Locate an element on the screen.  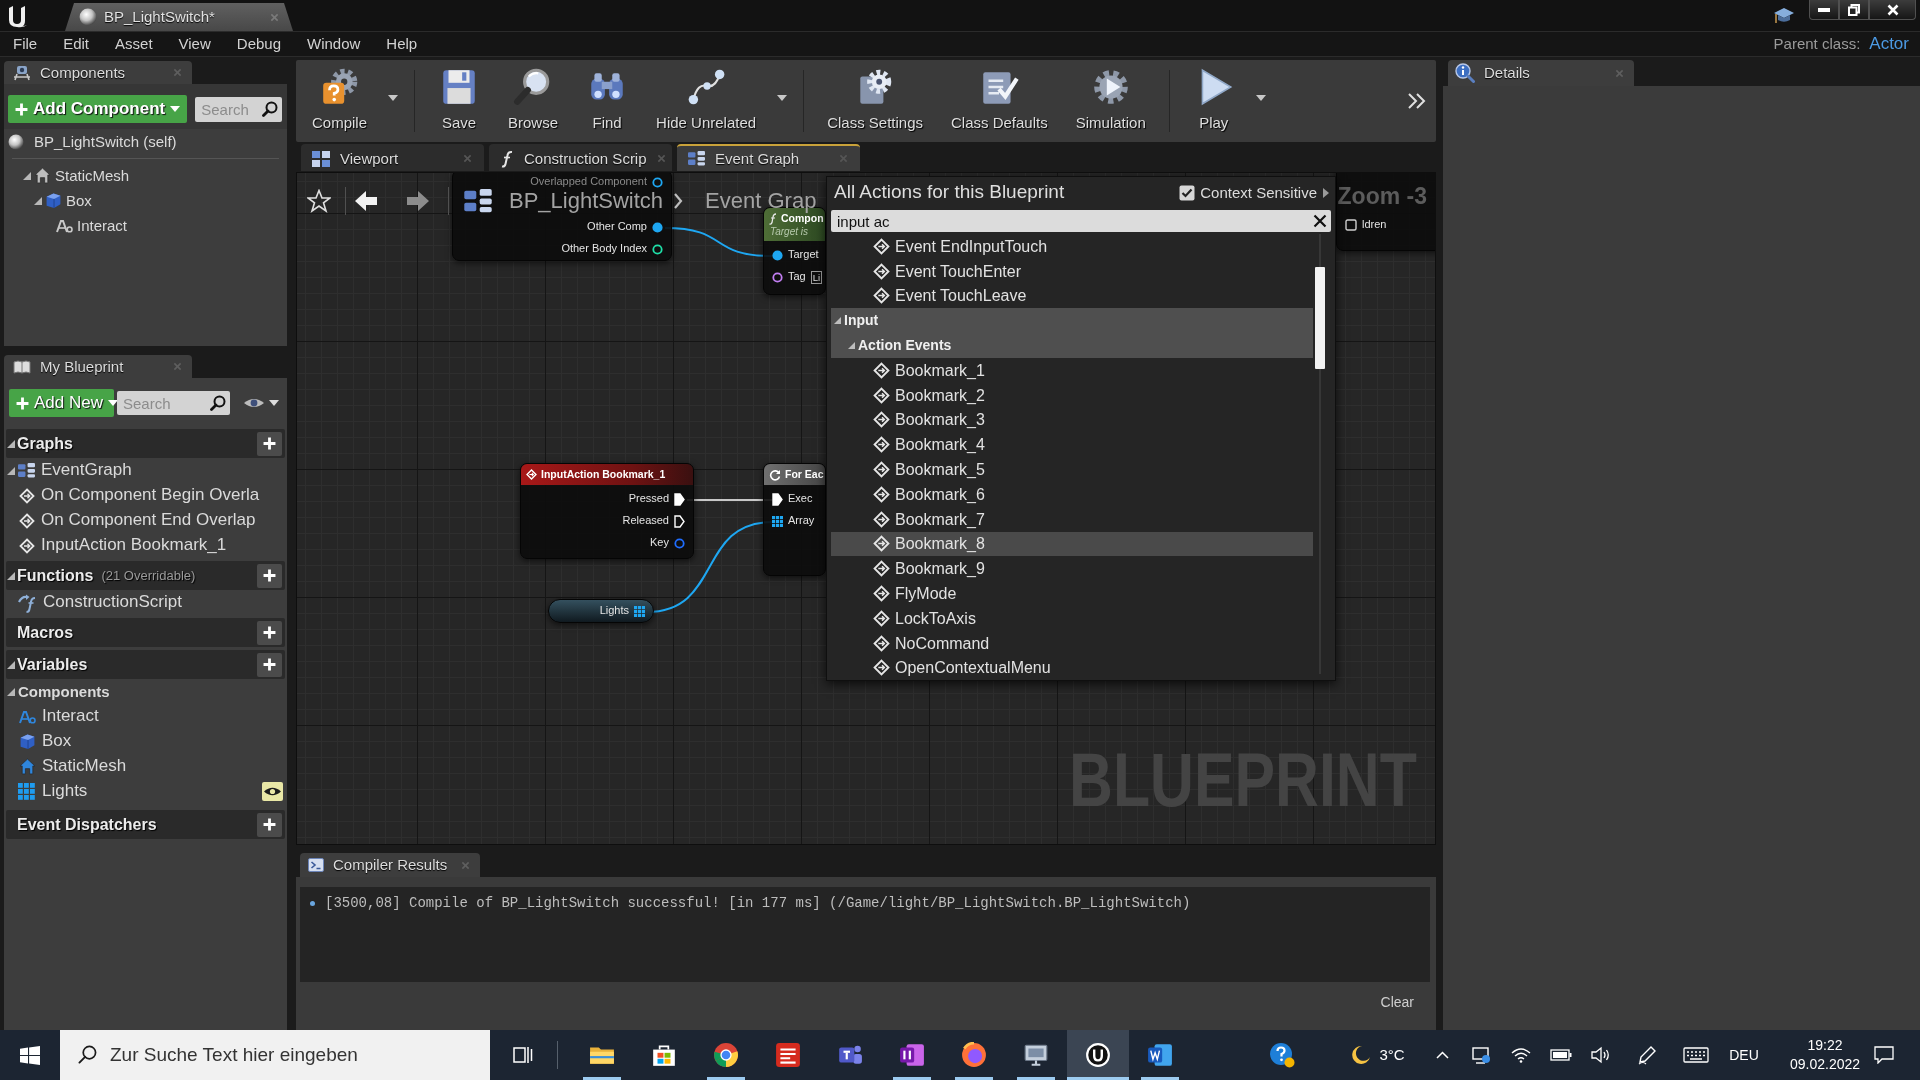
graph-node: InputAction Bookmark_1 Pressed Released Key is located at coordinates (607, 511).